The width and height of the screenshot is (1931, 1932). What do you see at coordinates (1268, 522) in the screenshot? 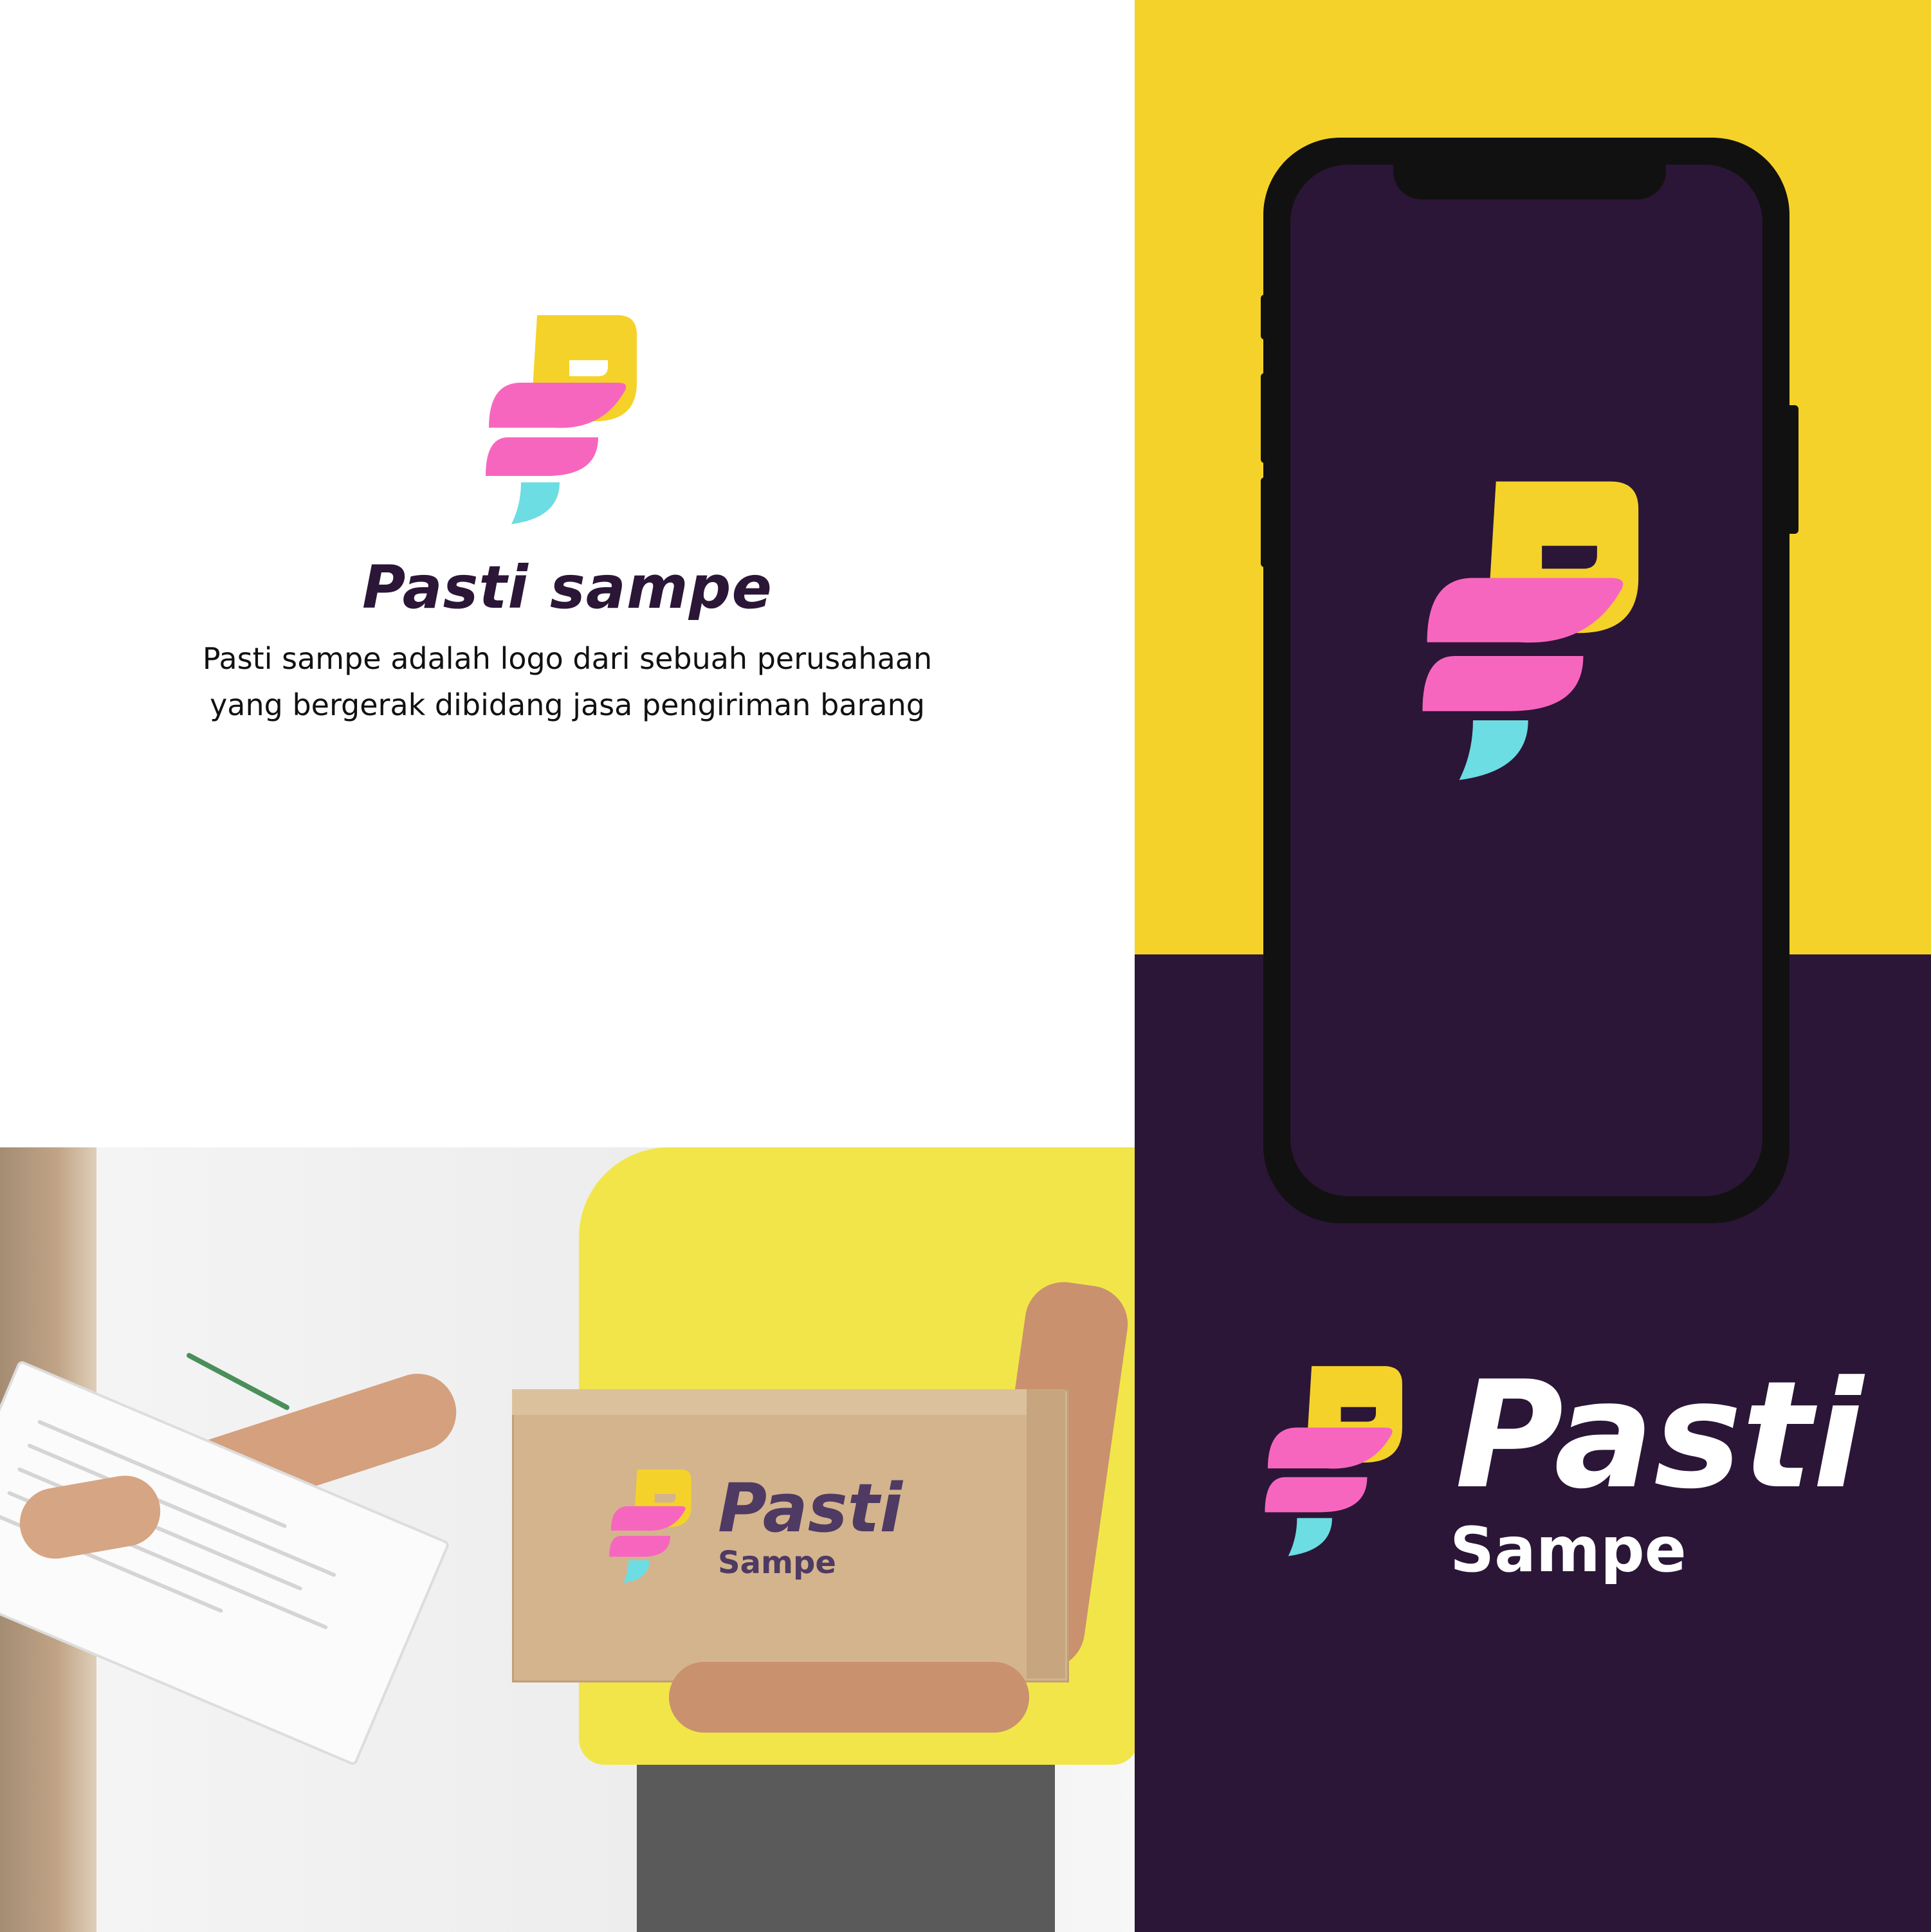
I see `phone-volume-down-button` at bounding box center [1268, 522].